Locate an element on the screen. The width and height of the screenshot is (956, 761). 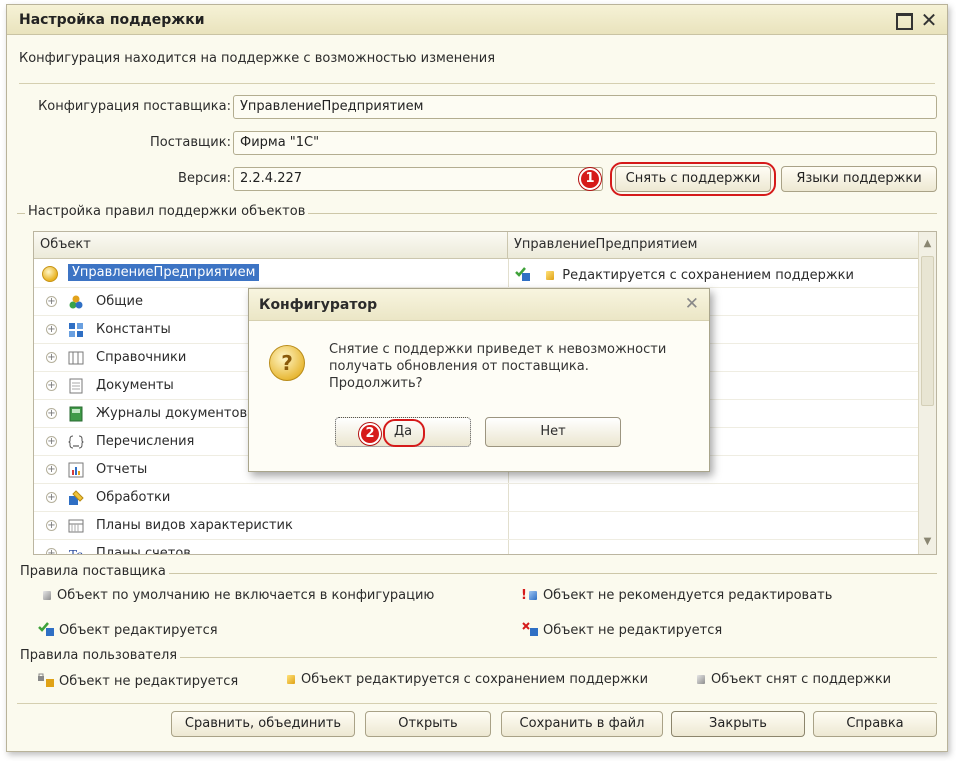
row-label: Журналы документов is located at coordinates (172, 413).